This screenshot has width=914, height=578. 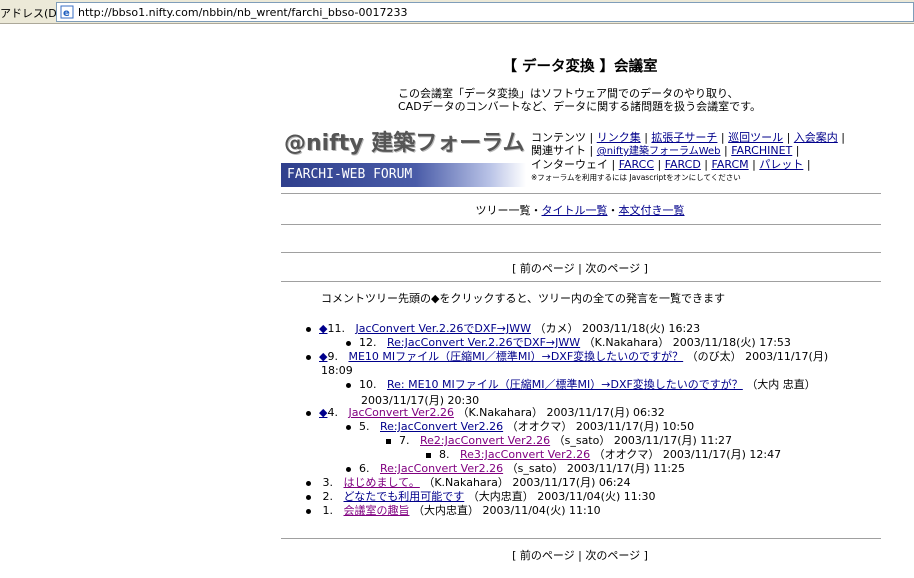 What do you see at coordinates (328, 510) in the screenshot?
I see `post-number: 1.` at bounding box center [328, 510].